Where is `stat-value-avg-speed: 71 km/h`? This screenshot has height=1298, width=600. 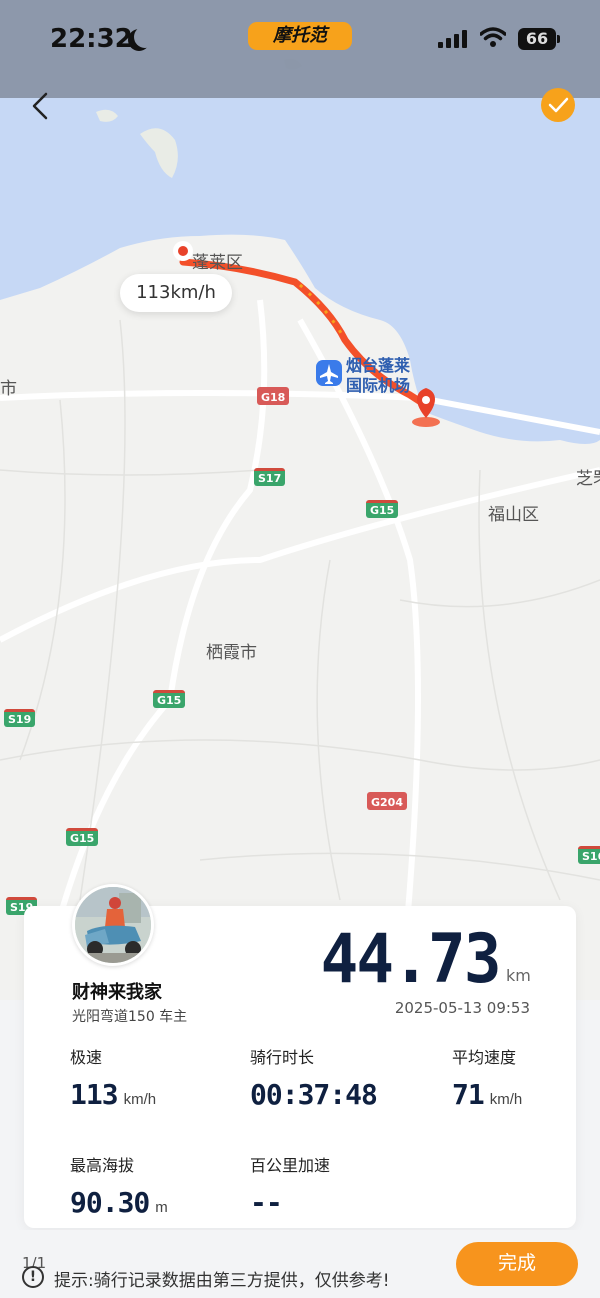
stat-value-avg-speed: 71 km/h is located at coordinates (487, 1094).